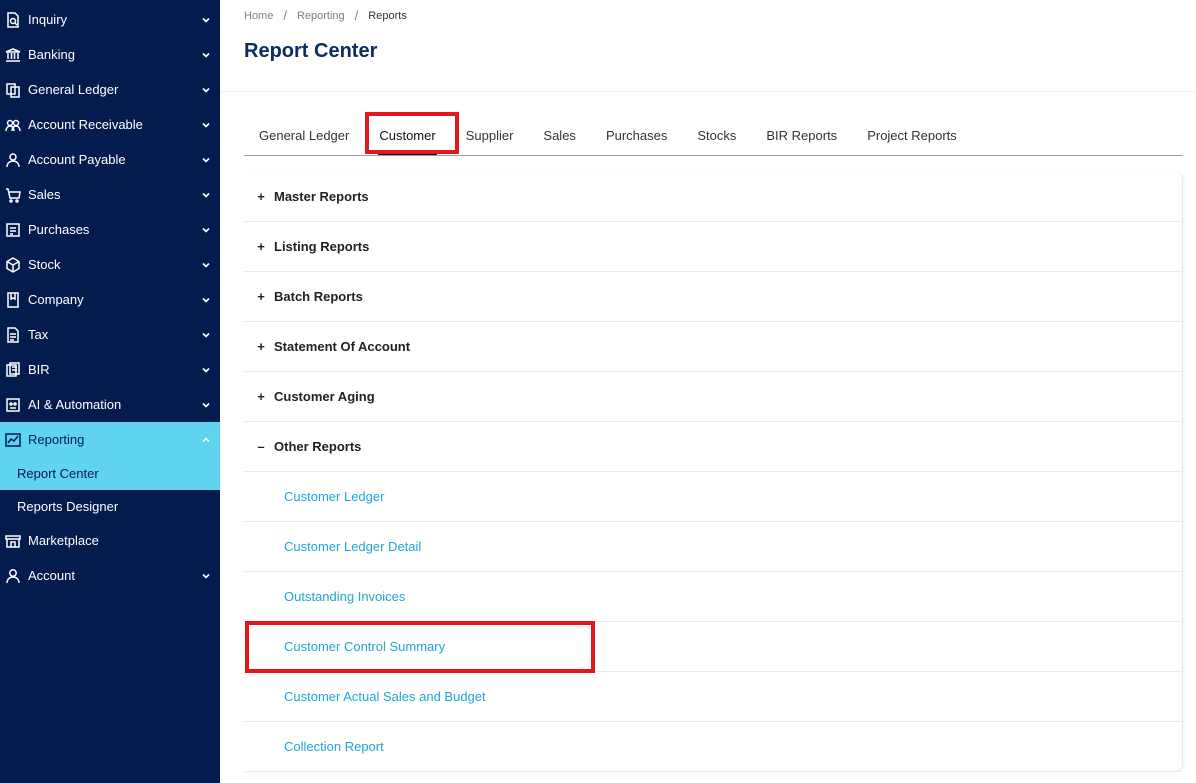 Image resolution: width=1196 pixels, height=783 pixels. I want to click on sidebar-item-label: Inquiry, so click(48, 19).